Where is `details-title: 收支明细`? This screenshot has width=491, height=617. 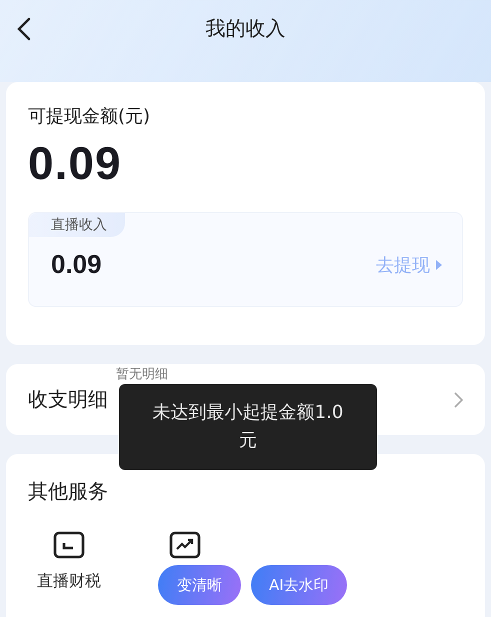
details-title: 收支明细 is located at coordinates (68, 399).